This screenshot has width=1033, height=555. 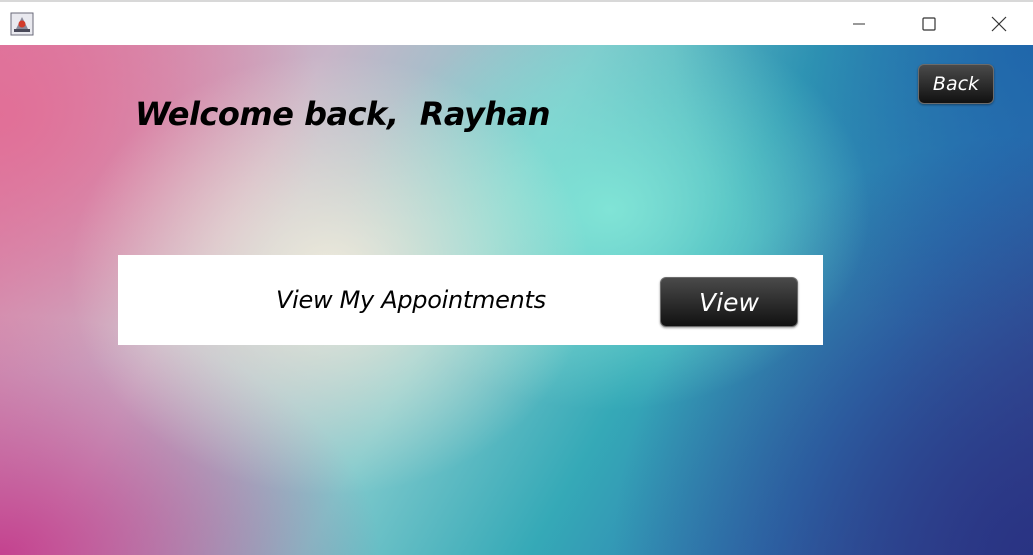 What do you see at coordinates (22, 24) in the screenshot?
I see `java-app-icon` at bounding box center [22, 24].